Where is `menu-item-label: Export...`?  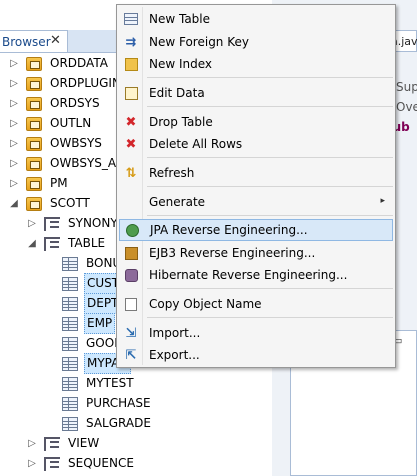 menu-item-label: Export... is located at coordinates (174, 355).